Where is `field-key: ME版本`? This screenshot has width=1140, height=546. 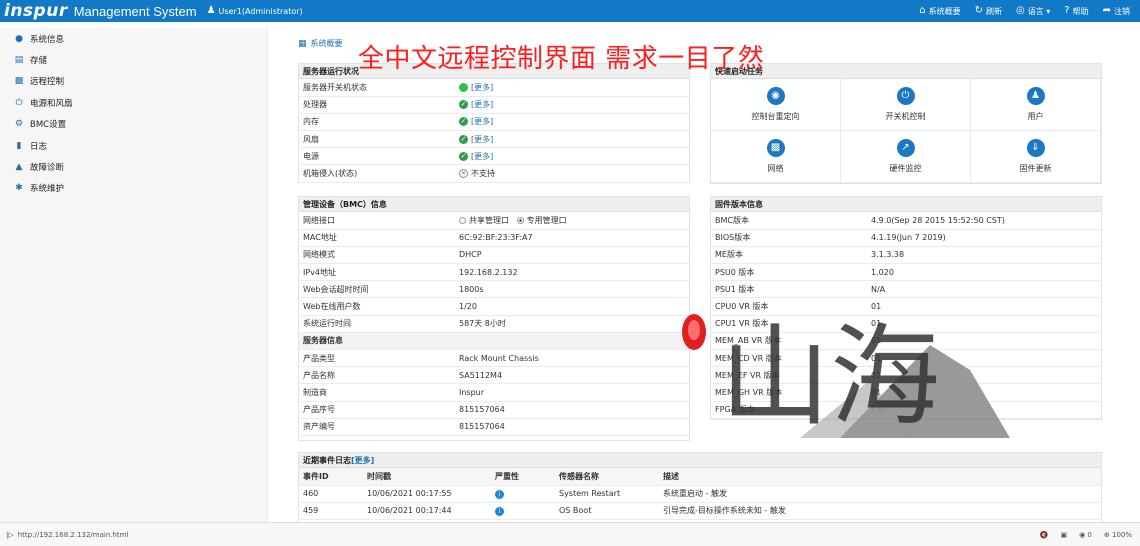 field-key: ME版本 is located at coordinates (789, 255).